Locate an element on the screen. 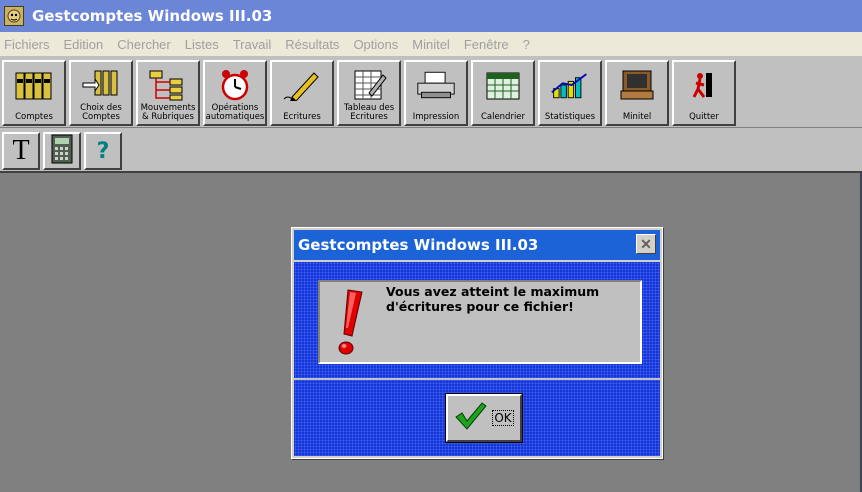  dialog-title: Gestcomptes Windows III.03 is located at coordinates (418, 245).